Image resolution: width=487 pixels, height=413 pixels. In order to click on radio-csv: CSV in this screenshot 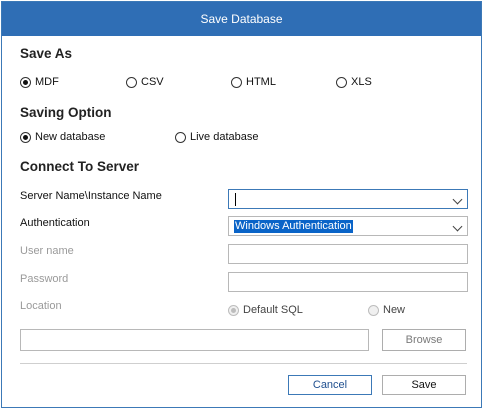, I will do `click(145, 82)`.